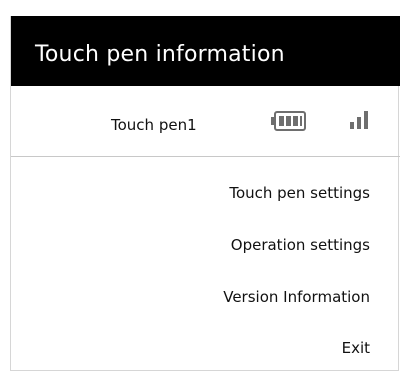 Image resolution: width=405 pixels, height=371 pixels. I want to click on panel-title: Touch pen information, so click(160, 54).